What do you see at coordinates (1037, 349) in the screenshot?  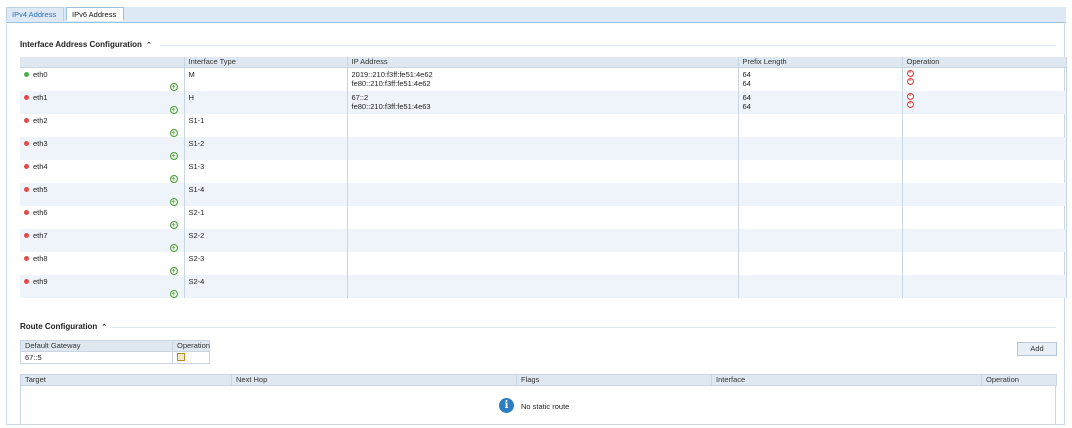 I see `add-route-button: Add` at bounding box center [1037, 349].